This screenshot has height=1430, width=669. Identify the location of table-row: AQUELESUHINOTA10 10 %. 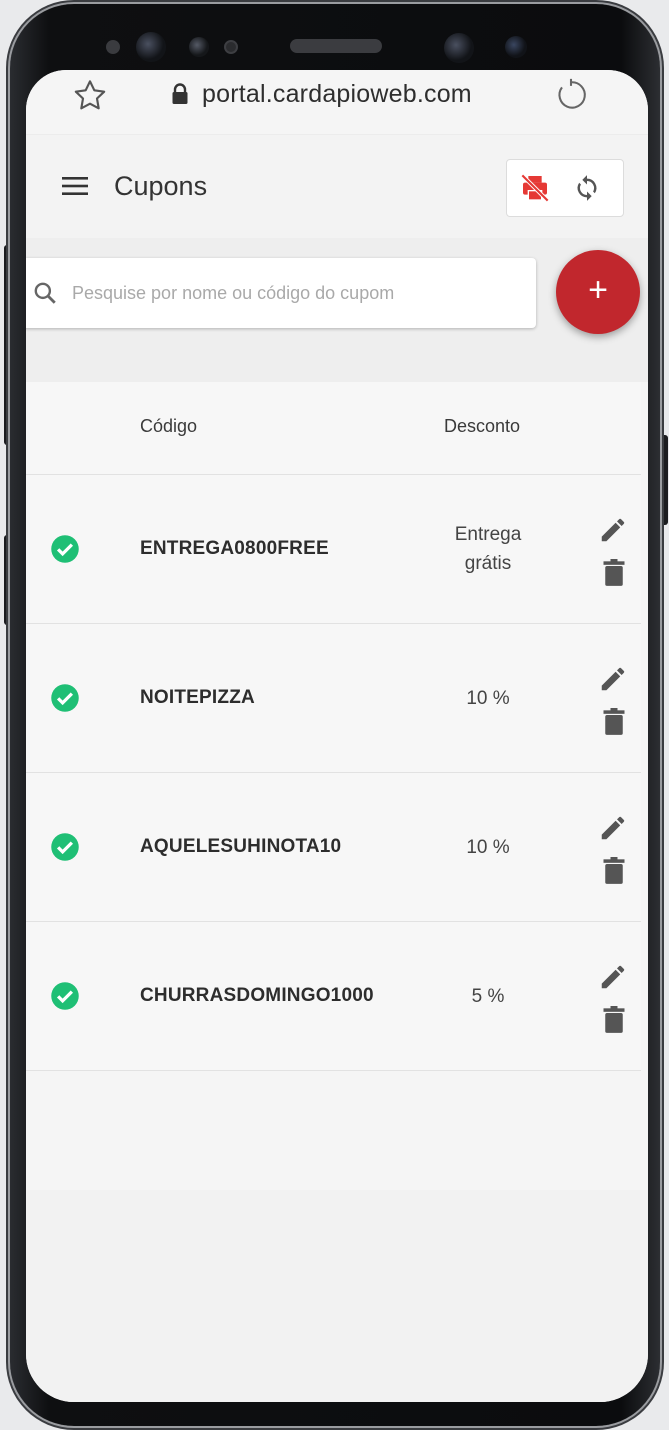
(333, 847).